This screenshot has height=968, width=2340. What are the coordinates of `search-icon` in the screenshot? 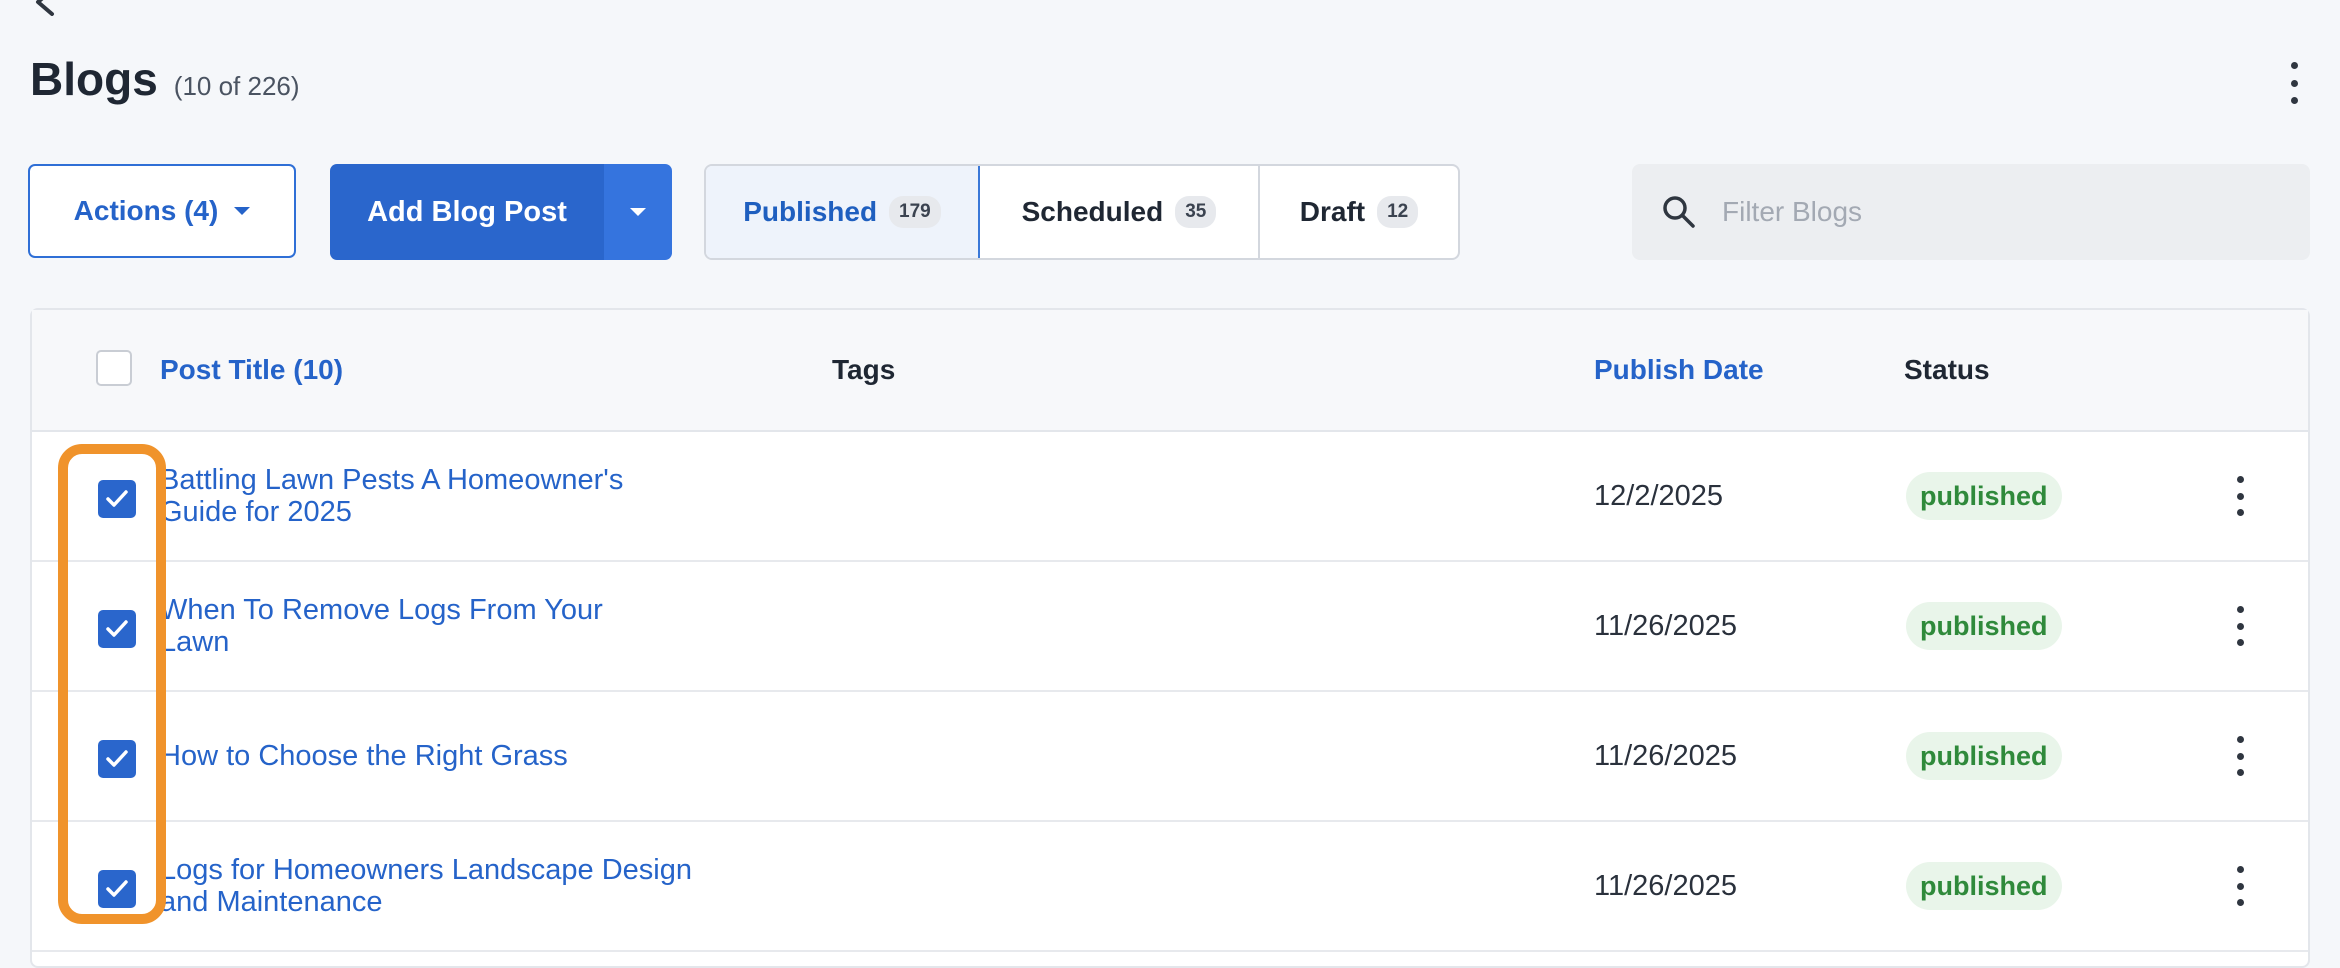 It's located at (1679, 212).